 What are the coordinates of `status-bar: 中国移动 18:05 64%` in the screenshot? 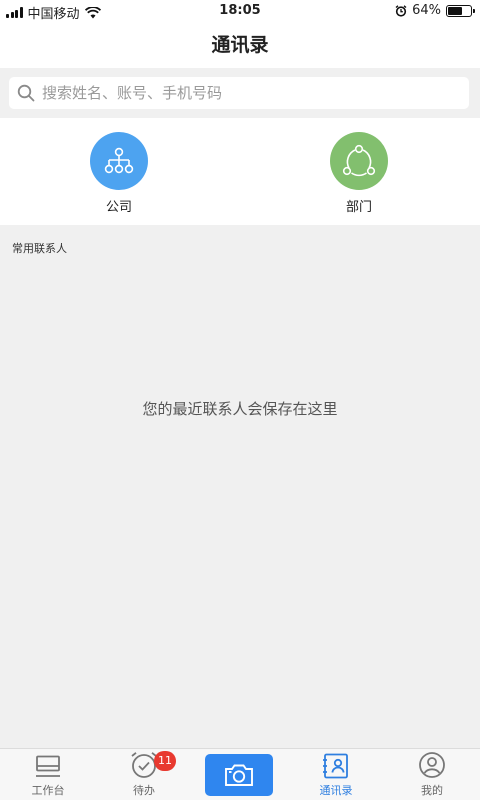 It's located at (240, 11).